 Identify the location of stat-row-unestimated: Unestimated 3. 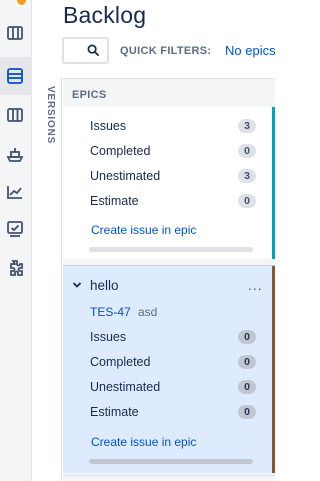
(173, 176).